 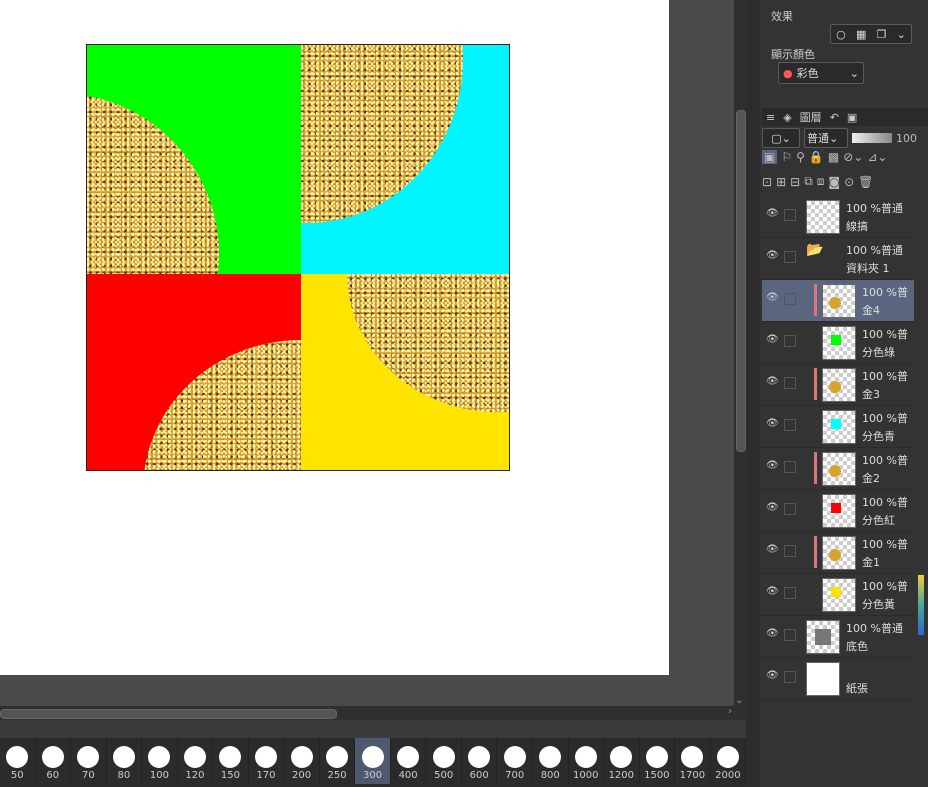 What do you see at coordinates (196, 761) in the screenshot?
I see `brush-size-120: 120` at bounding box center [196, 761].